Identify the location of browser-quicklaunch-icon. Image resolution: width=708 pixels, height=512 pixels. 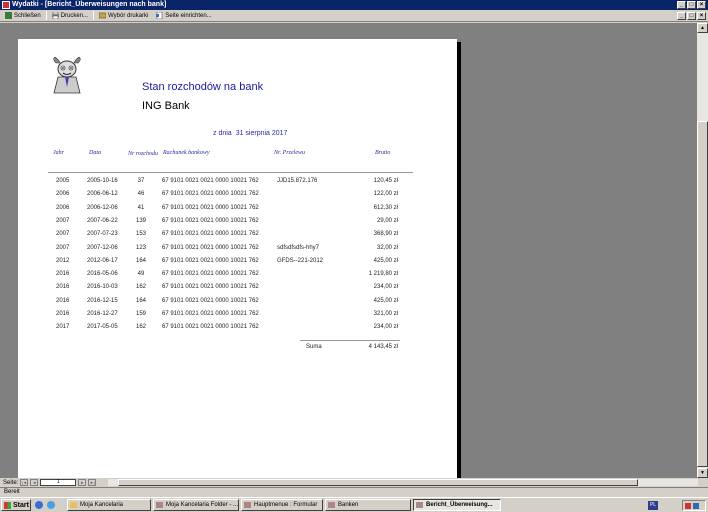
(39, 505).